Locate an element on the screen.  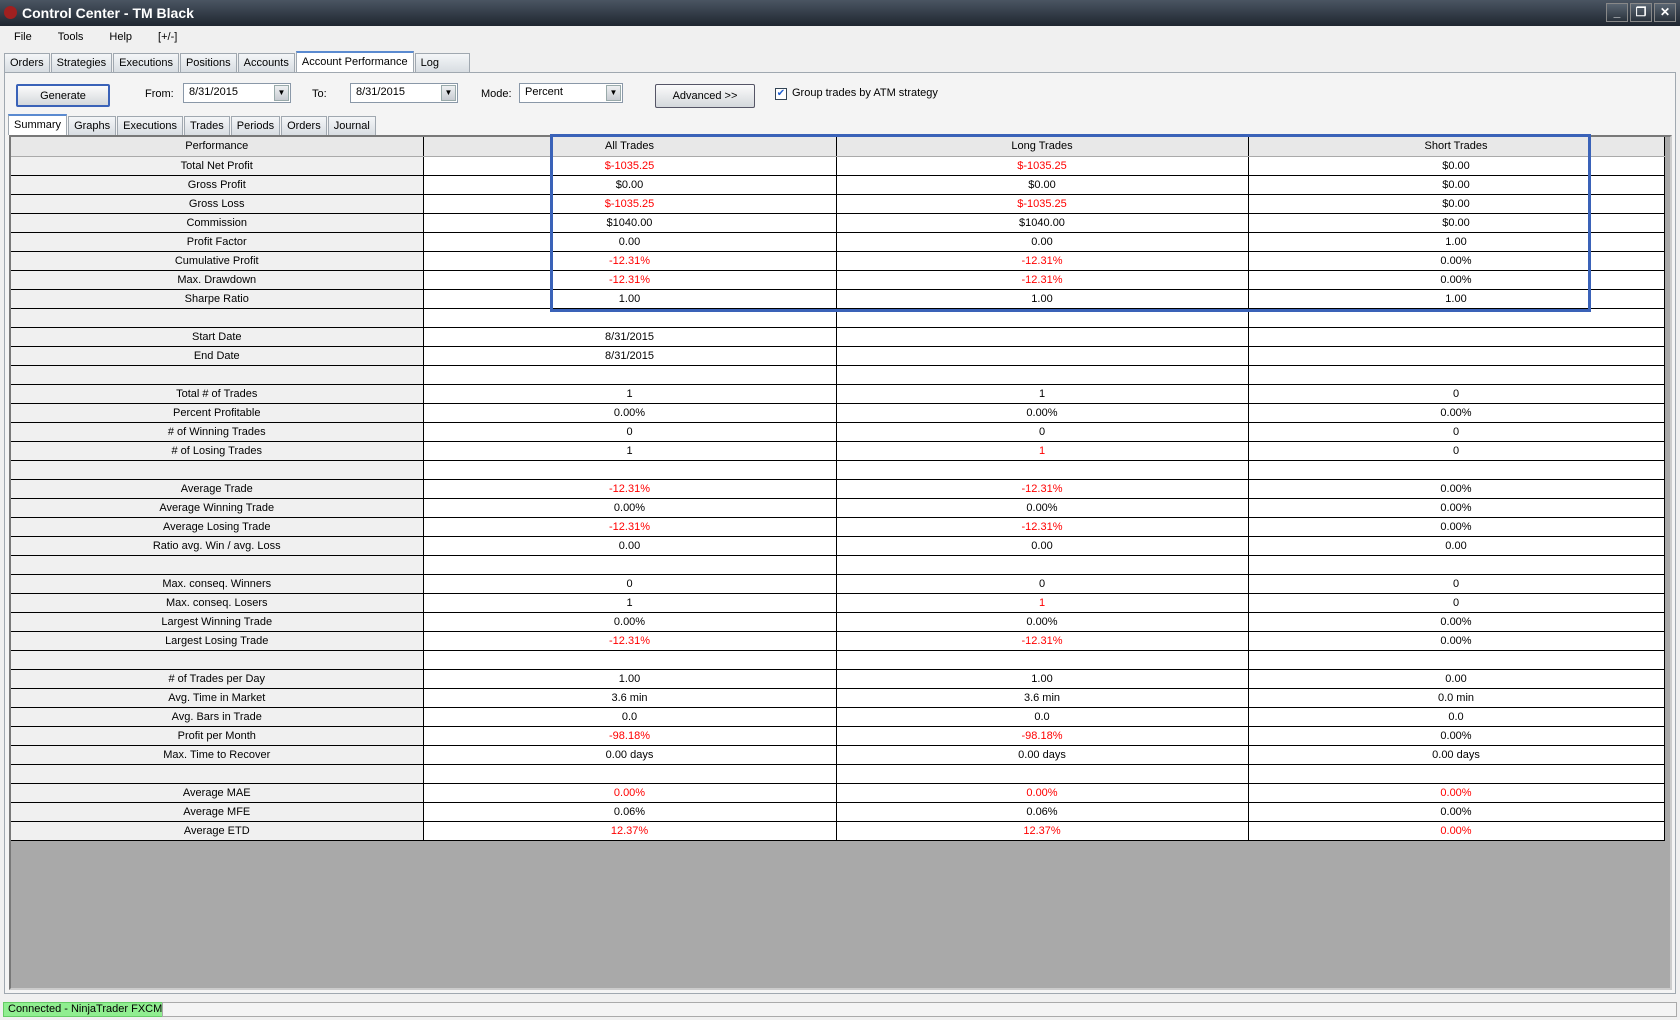
cell-long-trades: 3.6 min is located at coordinates (1042, 698).